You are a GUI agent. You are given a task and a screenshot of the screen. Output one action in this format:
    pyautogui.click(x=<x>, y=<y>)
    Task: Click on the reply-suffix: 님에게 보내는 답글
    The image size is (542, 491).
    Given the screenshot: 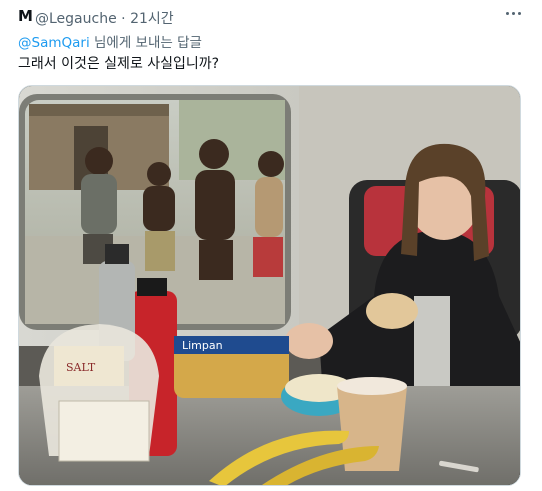 What is the action you would take?
    pyautogui.click(x=148, y=43)
    